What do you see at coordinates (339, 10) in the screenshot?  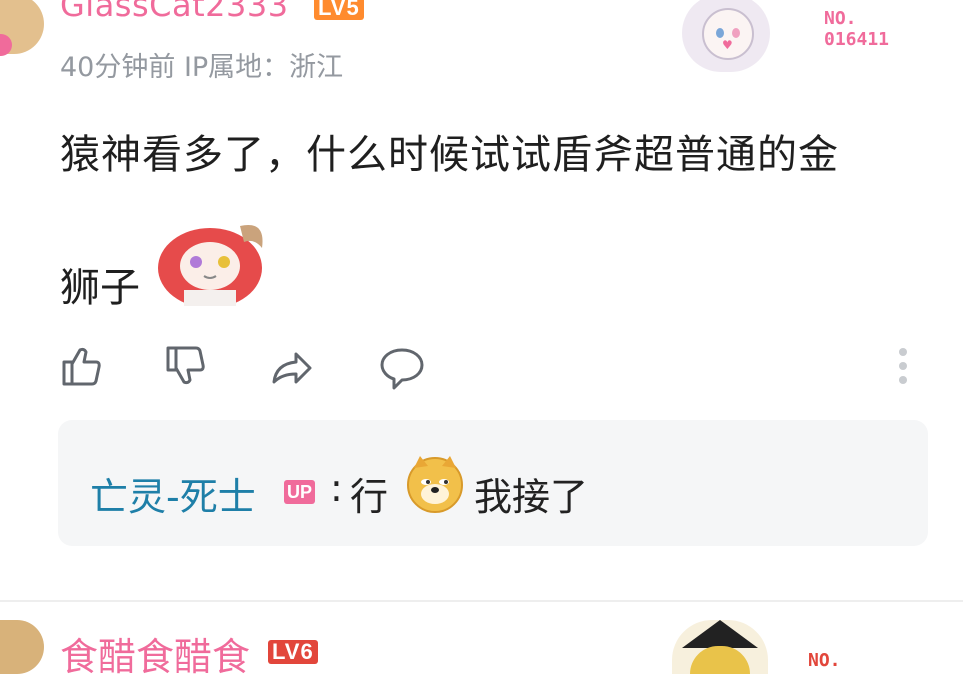 I see `level-badge: LV5` at bounding box center [339, 10].